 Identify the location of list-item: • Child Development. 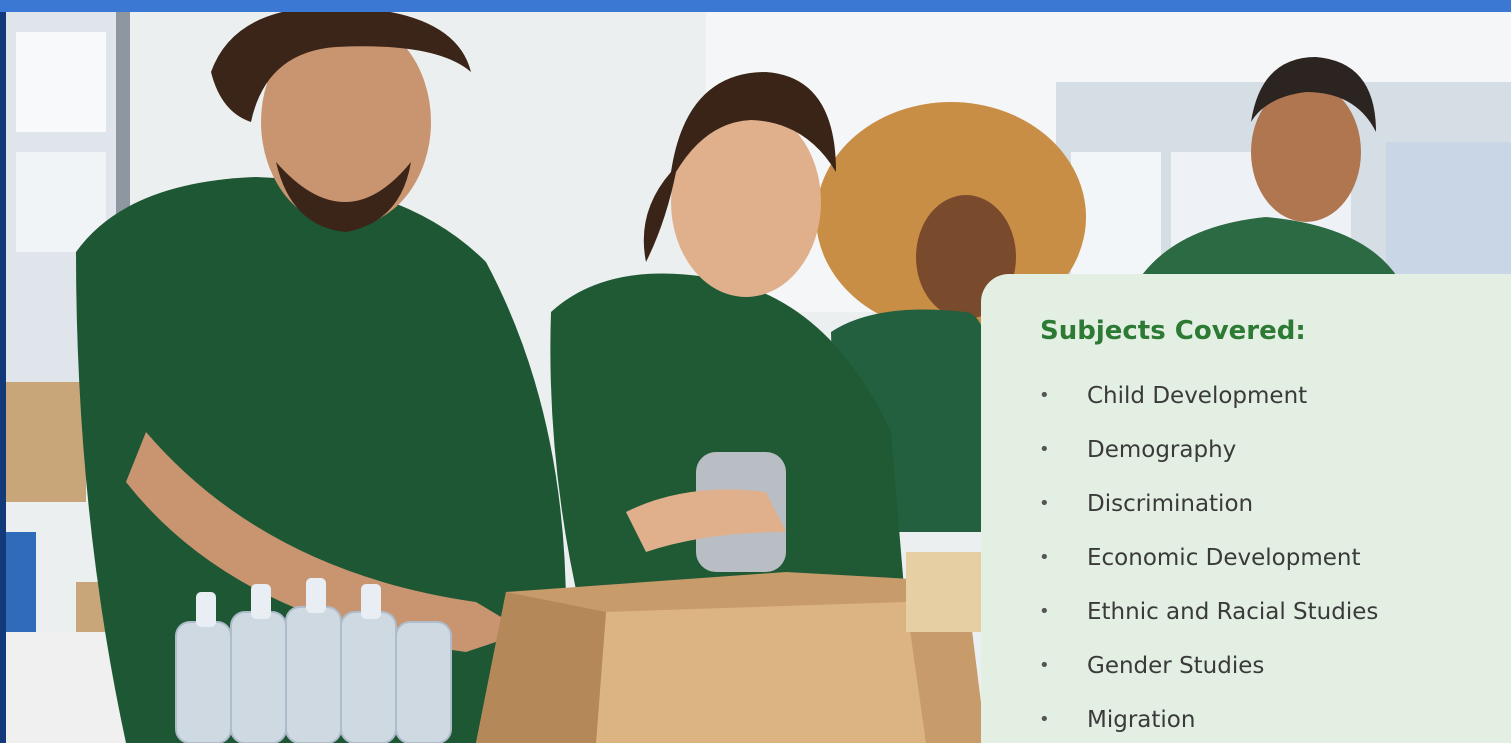
(1241, 410).